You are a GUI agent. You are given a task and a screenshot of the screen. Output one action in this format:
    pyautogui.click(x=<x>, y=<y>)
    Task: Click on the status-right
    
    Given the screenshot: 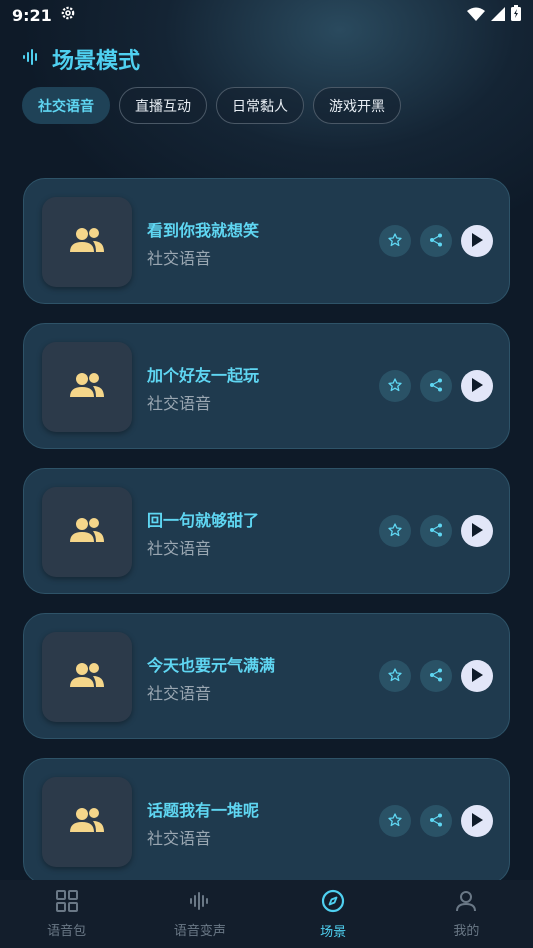 What is the action you would take?
    pyautogui.click(x=494, y=15)
    